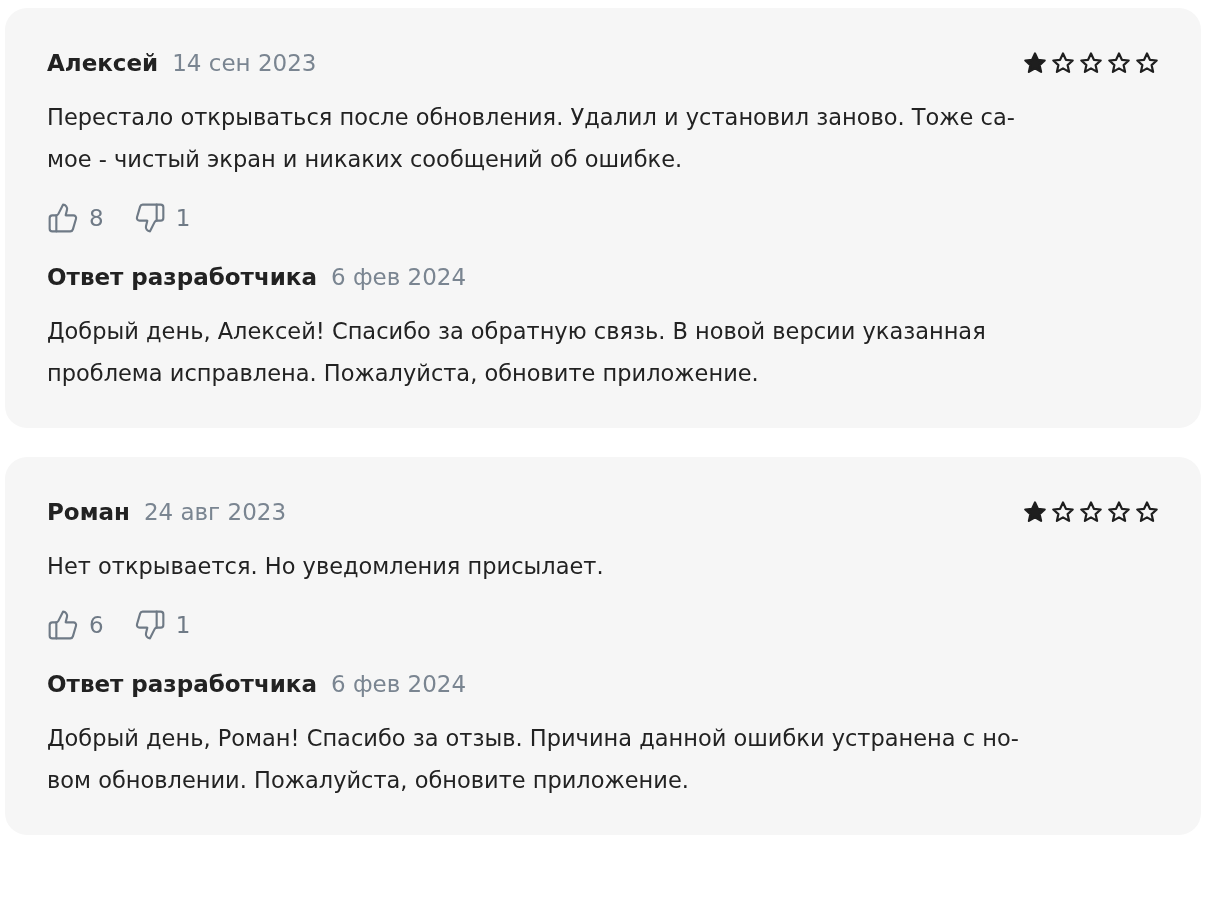 The width and height of the screenshot is (1209, 905). Describe the element at coordinates (517, 352) in the screenshot. I see `reply-text: Добрый день, Алексей! Спасибо за обратную связь. В новой версии указанная проблема исправлена. Пожалуйста, обновите приложение.` at that location.